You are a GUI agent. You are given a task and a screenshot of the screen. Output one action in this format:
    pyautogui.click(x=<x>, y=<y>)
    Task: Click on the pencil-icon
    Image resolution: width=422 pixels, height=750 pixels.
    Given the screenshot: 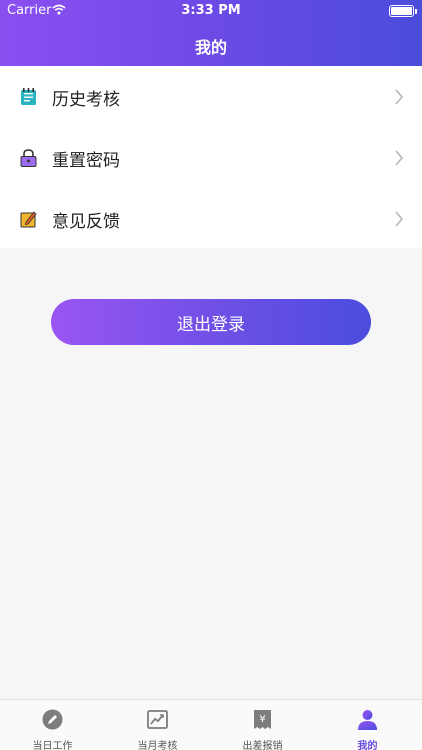 What is the action you would take?
    pyautogui.click(x=52, y=719)
    